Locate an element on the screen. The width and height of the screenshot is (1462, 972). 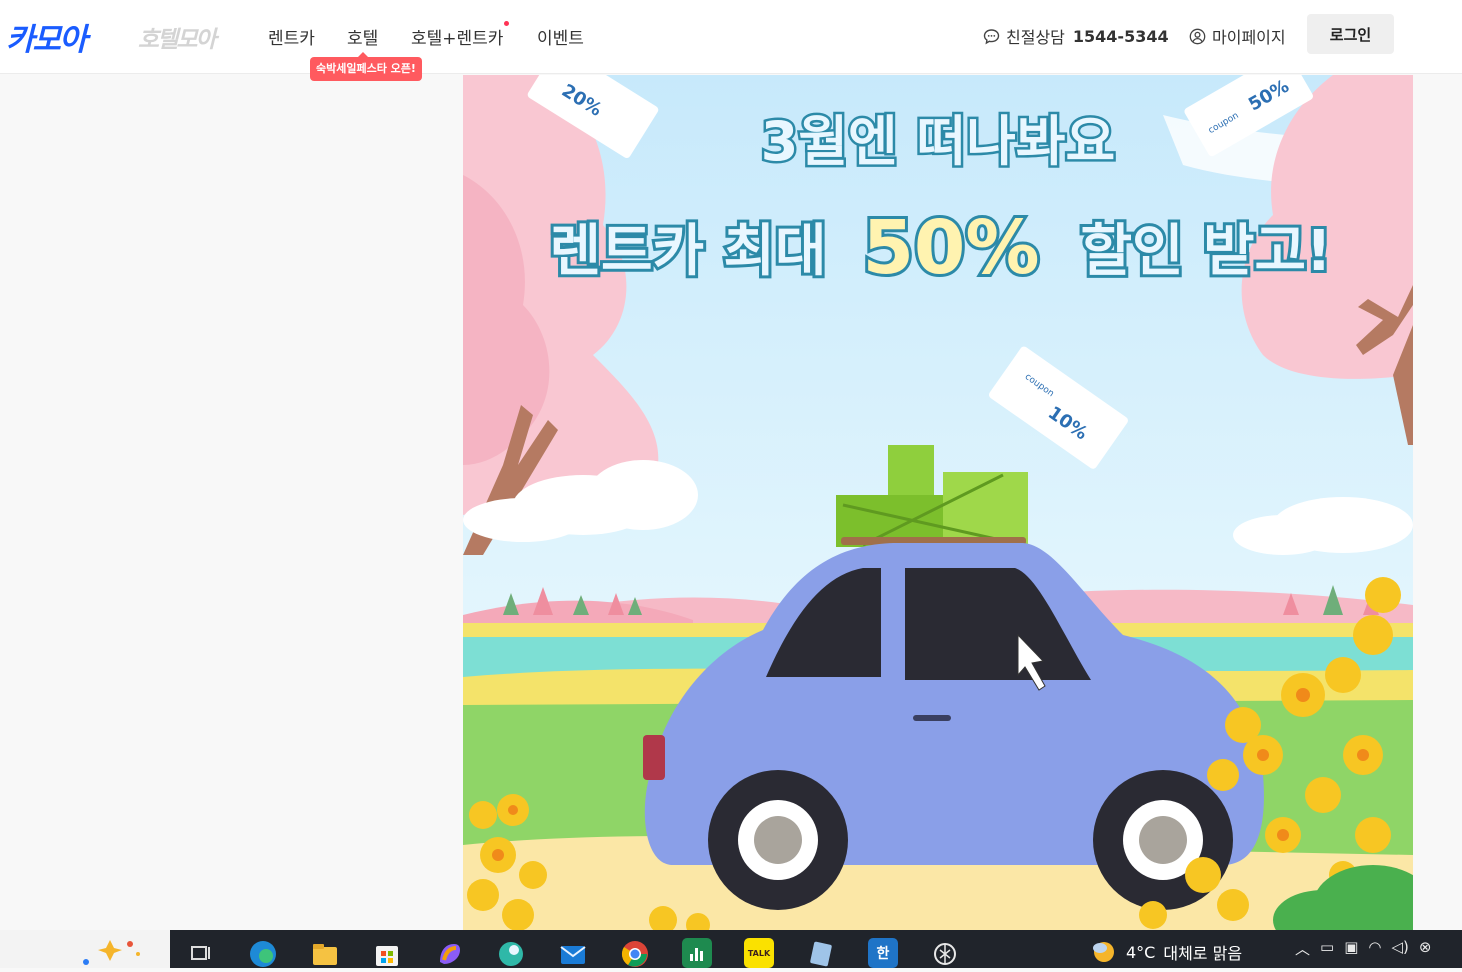
close-circle-icon: ⊗ is located at coordinates (1425, 948).